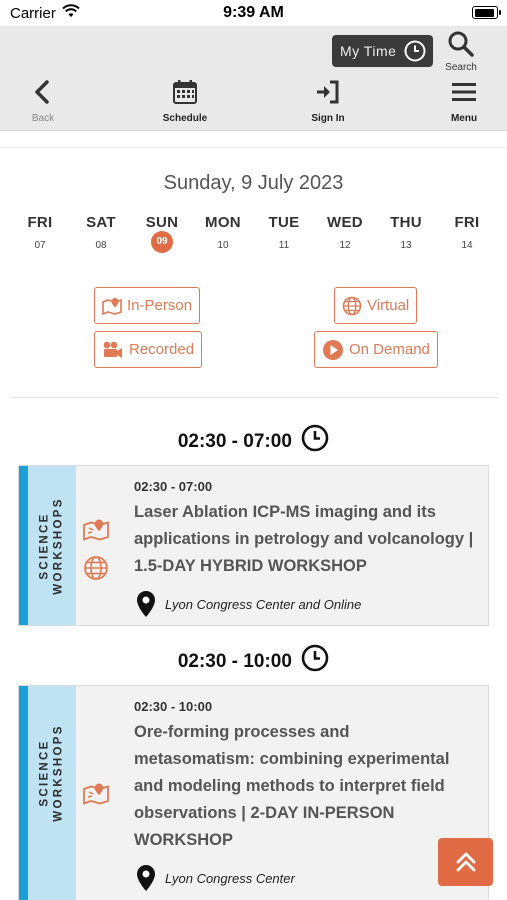 The image size is (507, 900). I want to click on day-sat-08: SAT 08, so click(101, 235).